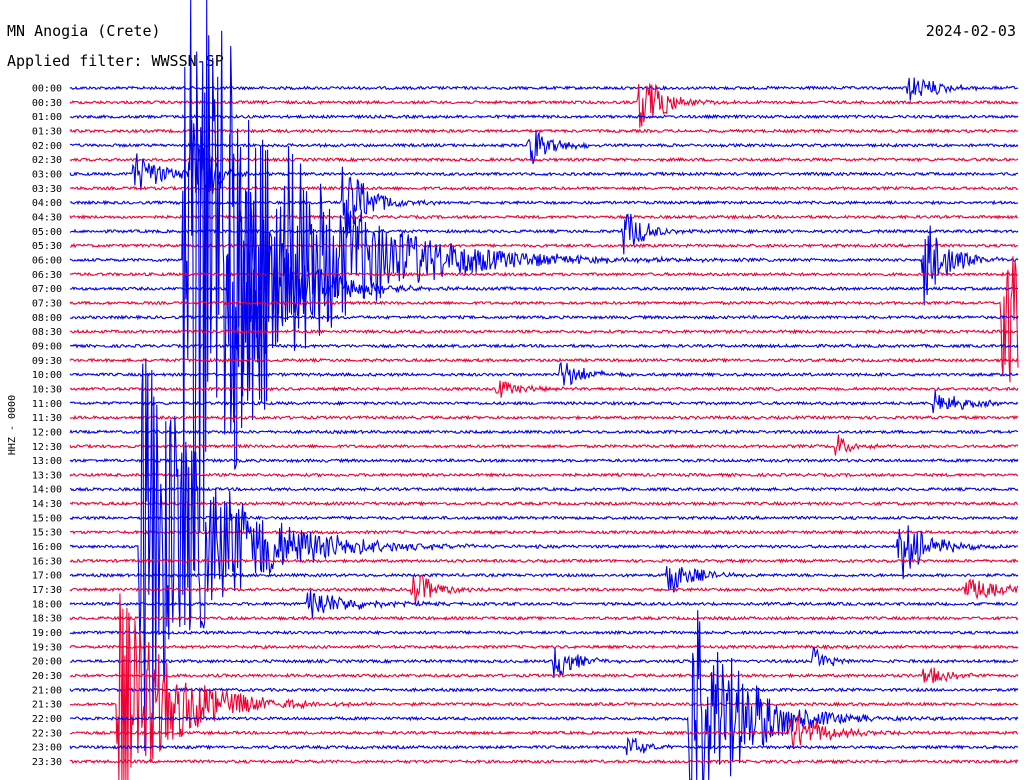 The image size is (1024, 780). I want to click on time-label: 22:00, so click(47, 719).